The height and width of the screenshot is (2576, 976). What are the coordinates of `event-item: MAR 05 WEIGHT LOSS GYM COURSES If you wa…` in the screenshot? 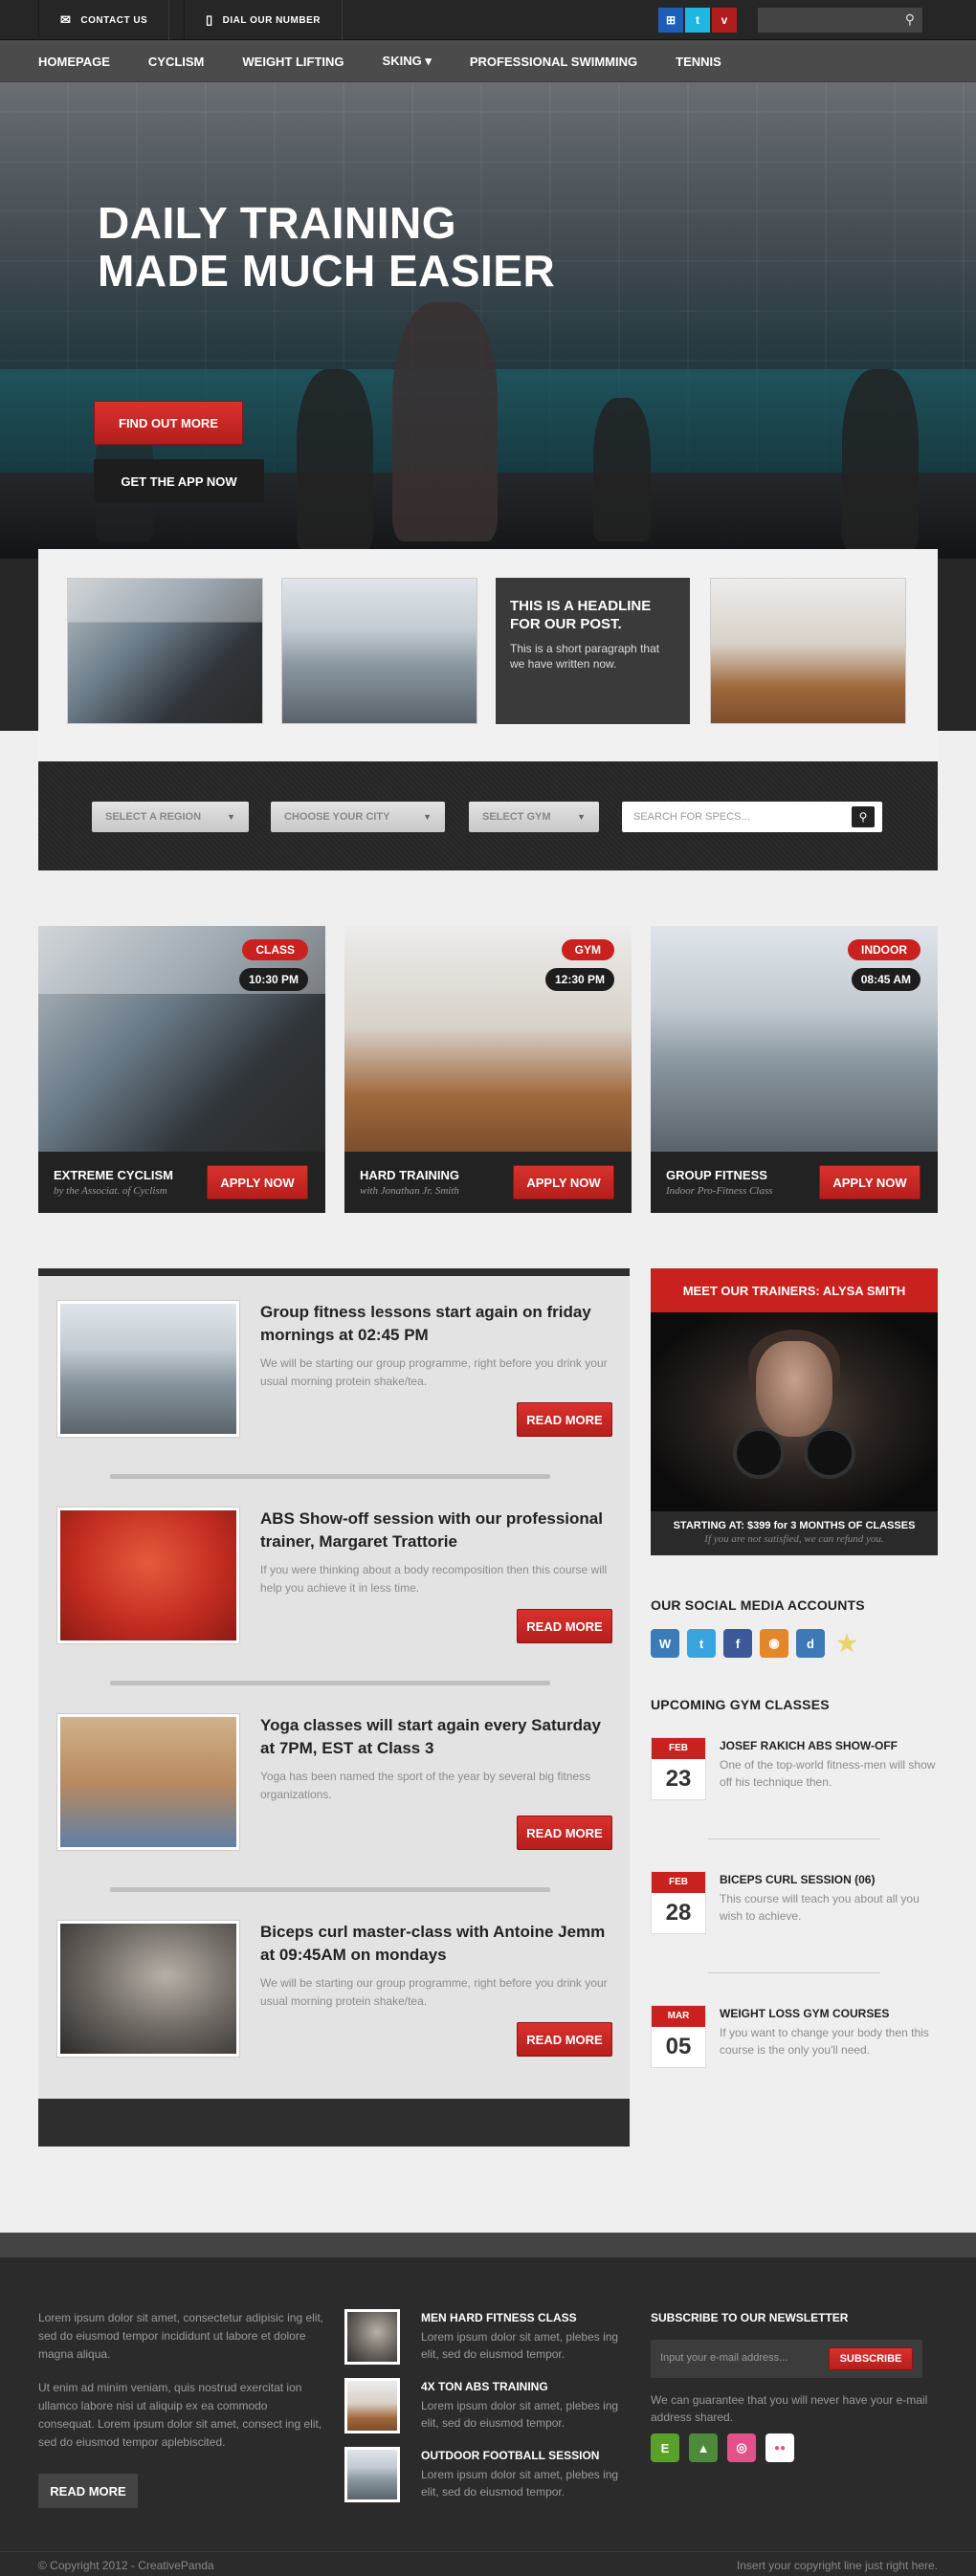 It's located at (795, 2057).